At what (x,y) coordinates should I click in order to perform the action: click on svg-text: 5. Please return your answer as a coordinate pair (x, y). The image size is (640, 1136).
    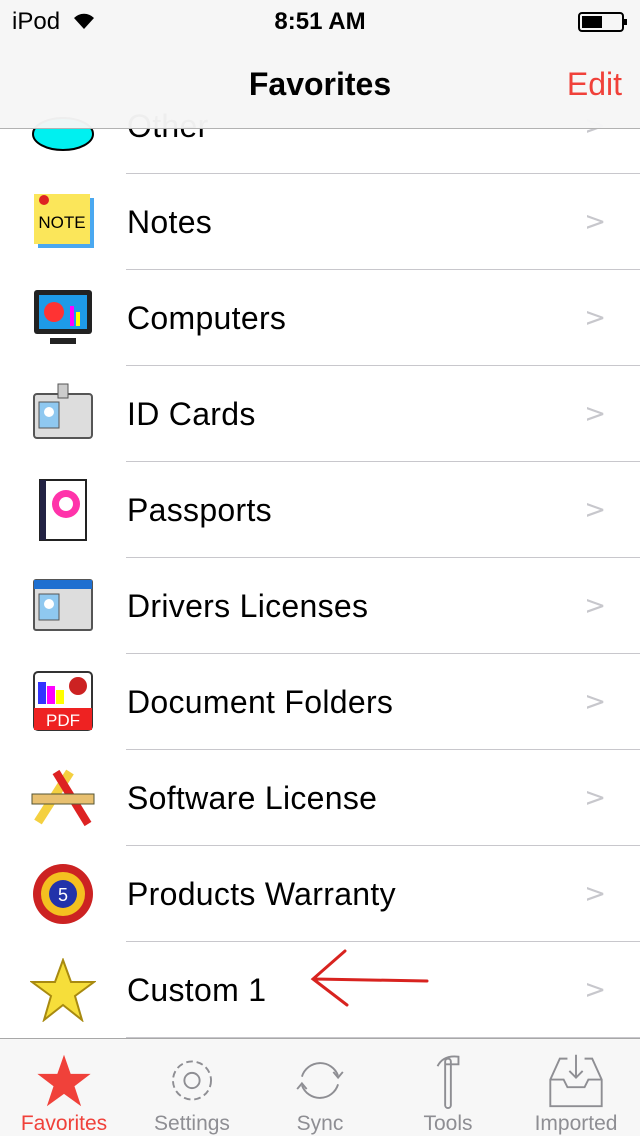
    Looking at the image, I should click on (63, 895).